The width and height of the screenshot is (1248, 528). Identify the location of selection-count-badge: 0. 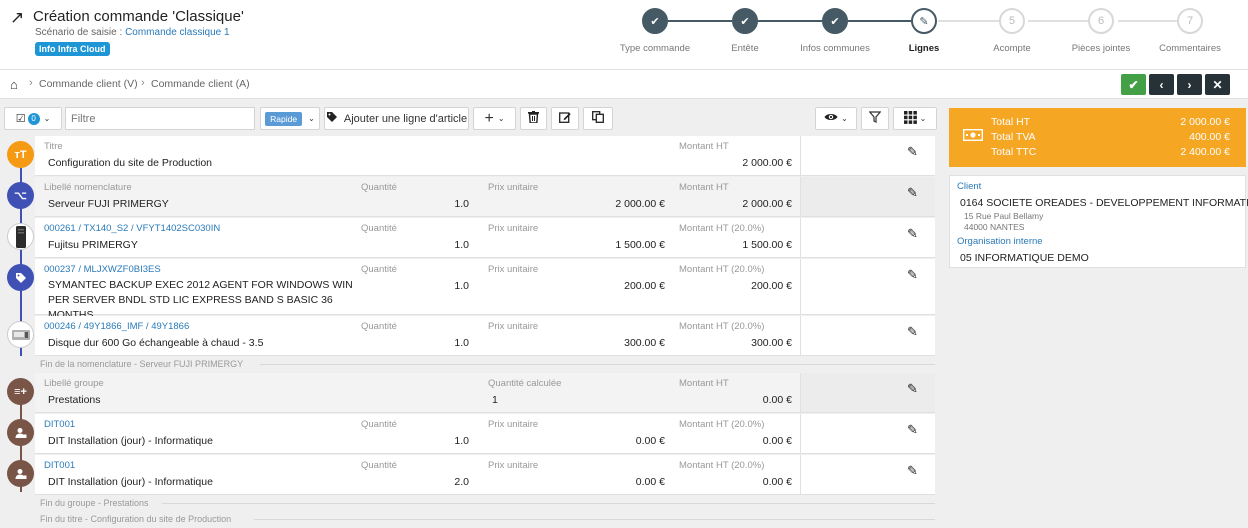
(33, 118).